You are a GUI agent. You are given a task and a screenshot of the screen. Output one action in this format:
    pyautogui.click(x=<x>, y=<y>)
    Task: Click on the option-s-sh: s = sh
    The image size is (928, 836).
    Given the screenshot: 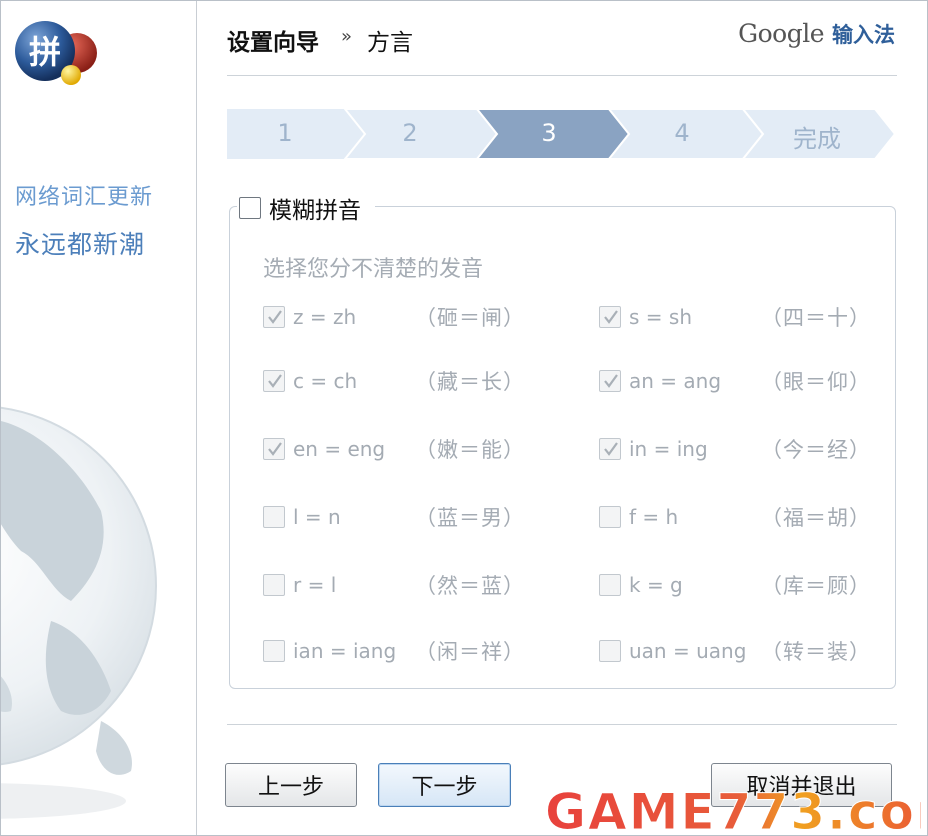 What is the action you would take?
    pyautogui.click(x=645, y=317)
    